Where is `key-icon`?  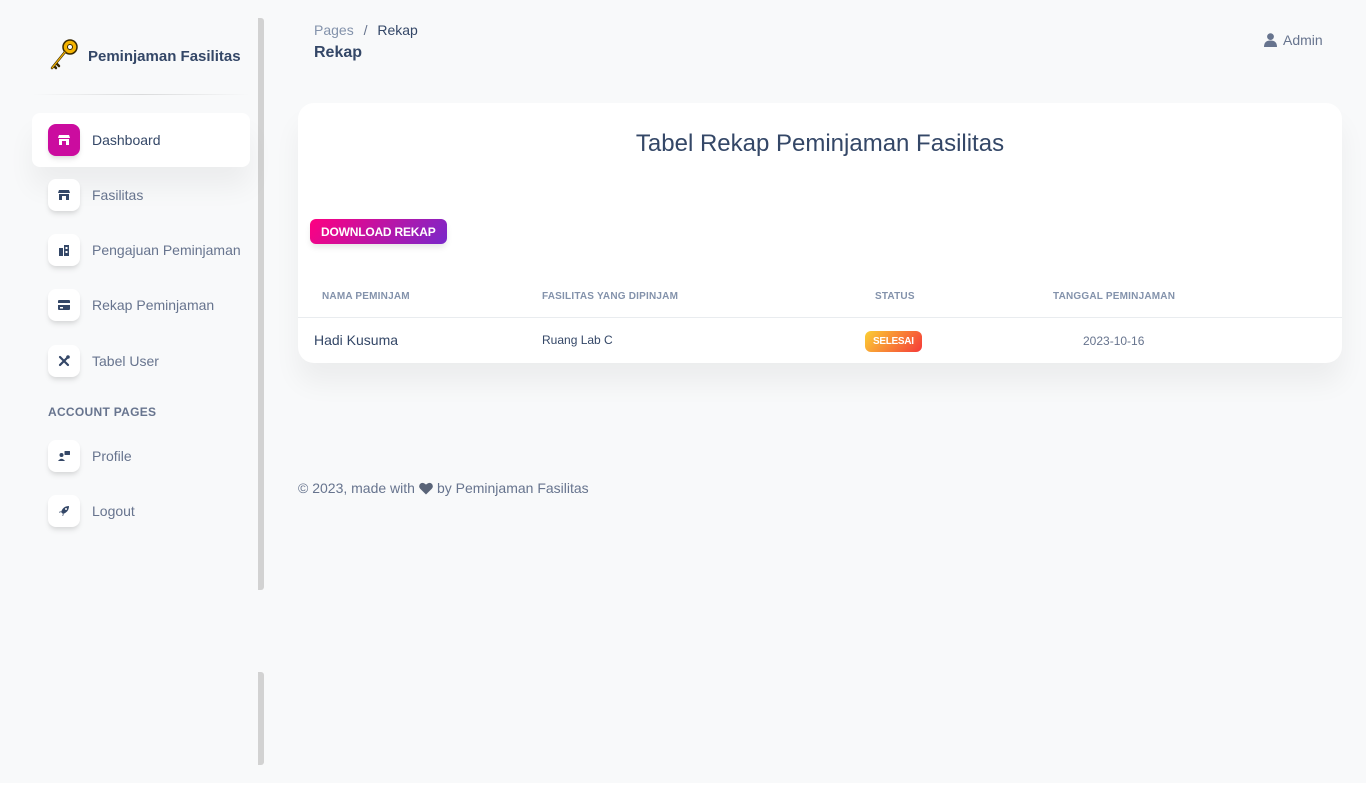 key-icon is located at coordinates (64, 54).